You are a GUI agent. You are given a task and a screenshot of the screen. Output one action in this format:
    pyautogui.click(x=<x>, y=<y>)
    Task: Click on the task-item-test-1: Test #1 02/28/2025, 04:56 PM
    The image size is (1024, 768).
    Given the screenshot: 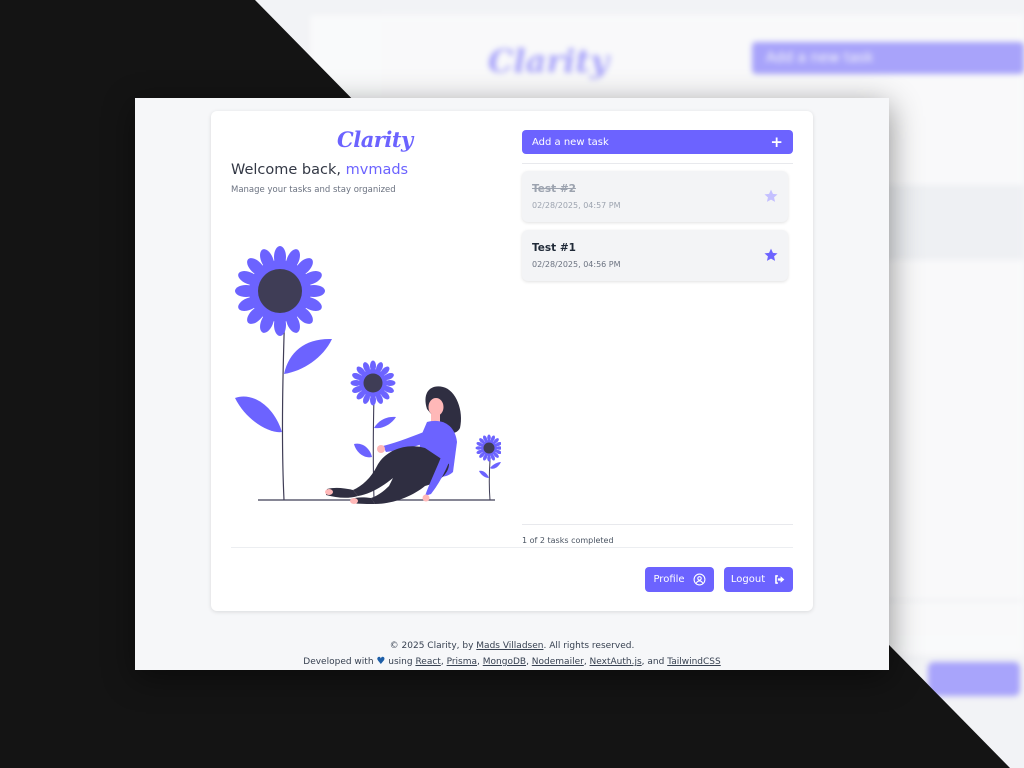 What is the action you would take?
    pyautogui.click(x=655, y=255)
    